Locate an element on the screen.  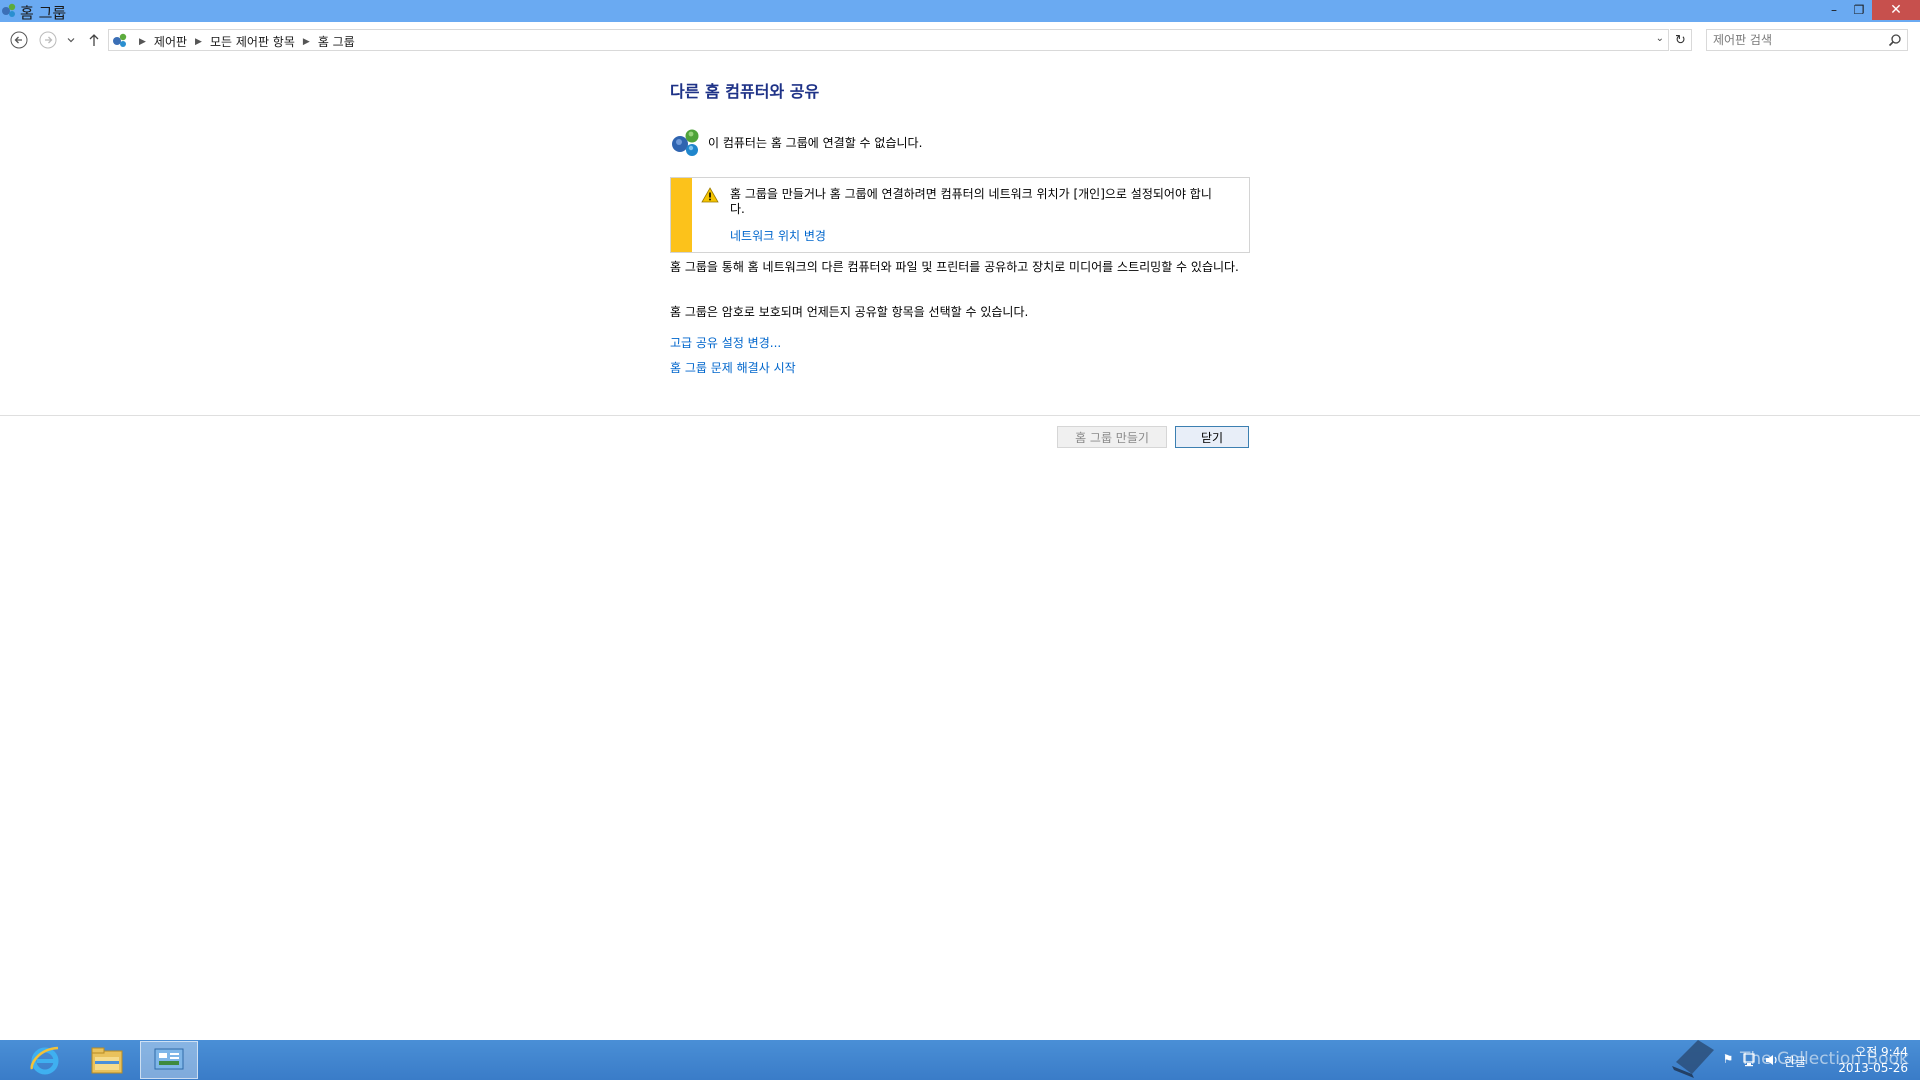
control-panel-icon is located at coordinates (169, 1059).